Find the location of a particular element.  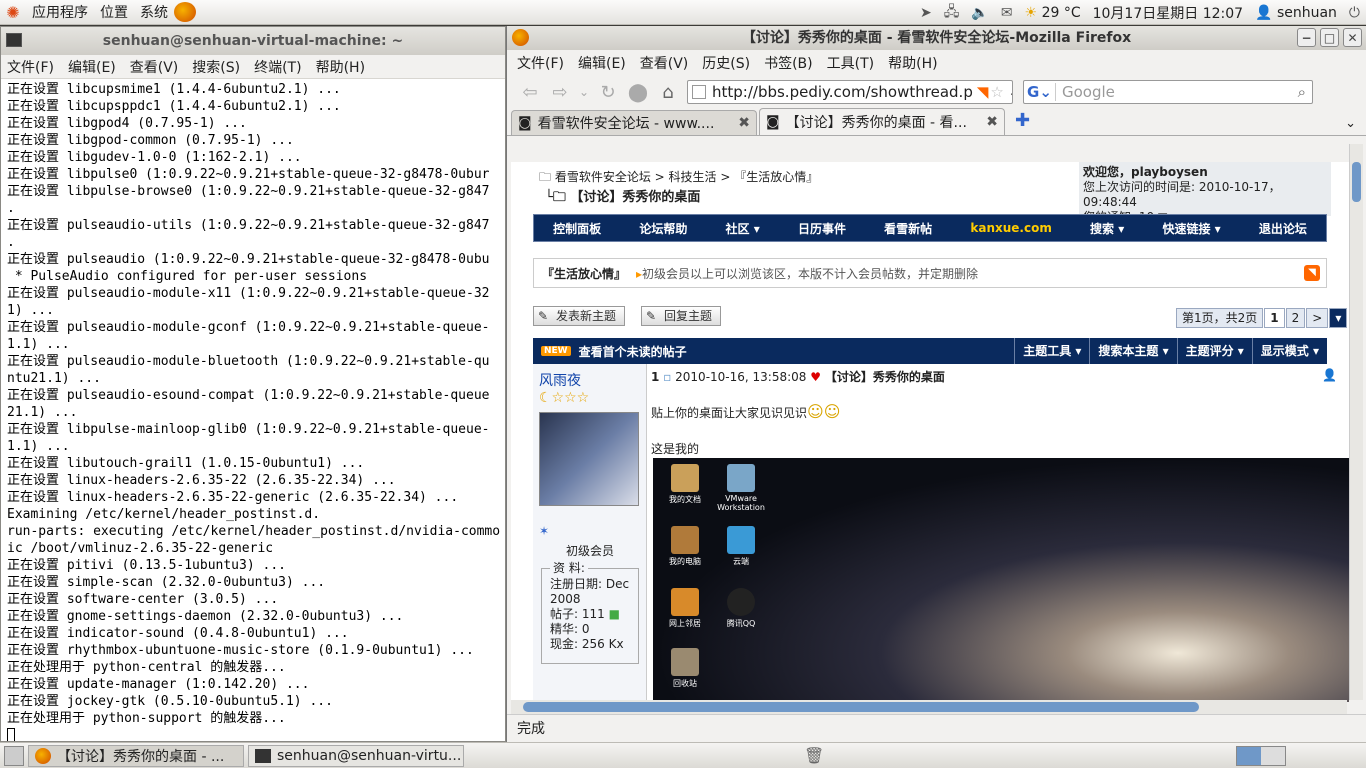

horizontal-scrollbar is located at coordinates (929, 707).